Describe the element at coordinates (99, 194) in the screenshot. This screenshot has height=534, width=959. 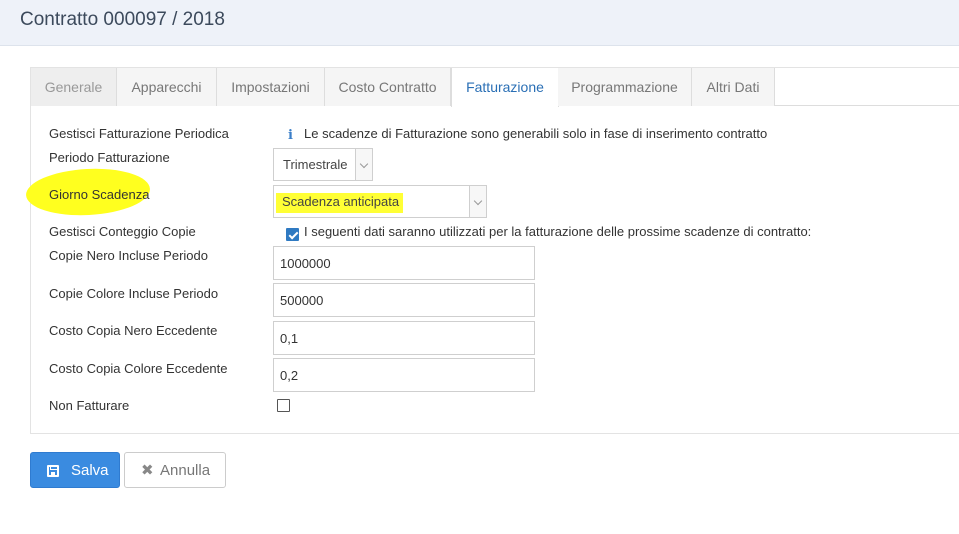
I see `label-giorno-scadenza: Giorno Scadenza` at that location.